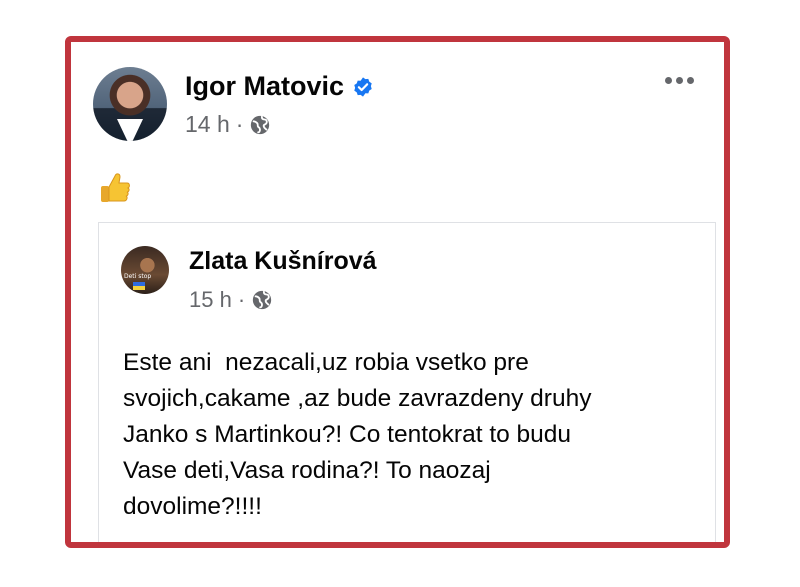  I want to click on more-options-icon, so click(679, 80).